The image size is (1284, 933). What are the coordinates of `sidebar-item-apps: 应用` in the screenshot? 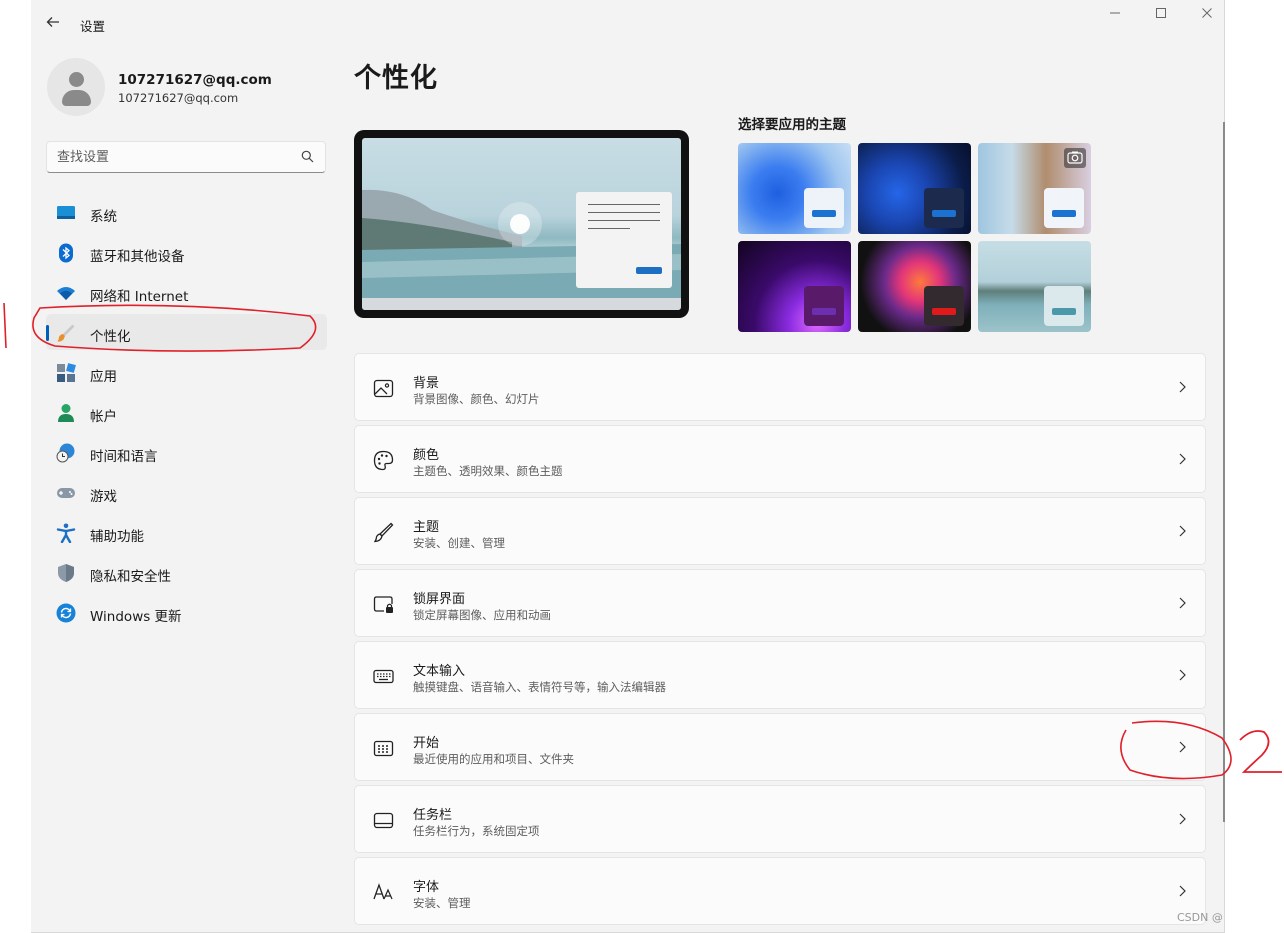 It's located at (186, 372).